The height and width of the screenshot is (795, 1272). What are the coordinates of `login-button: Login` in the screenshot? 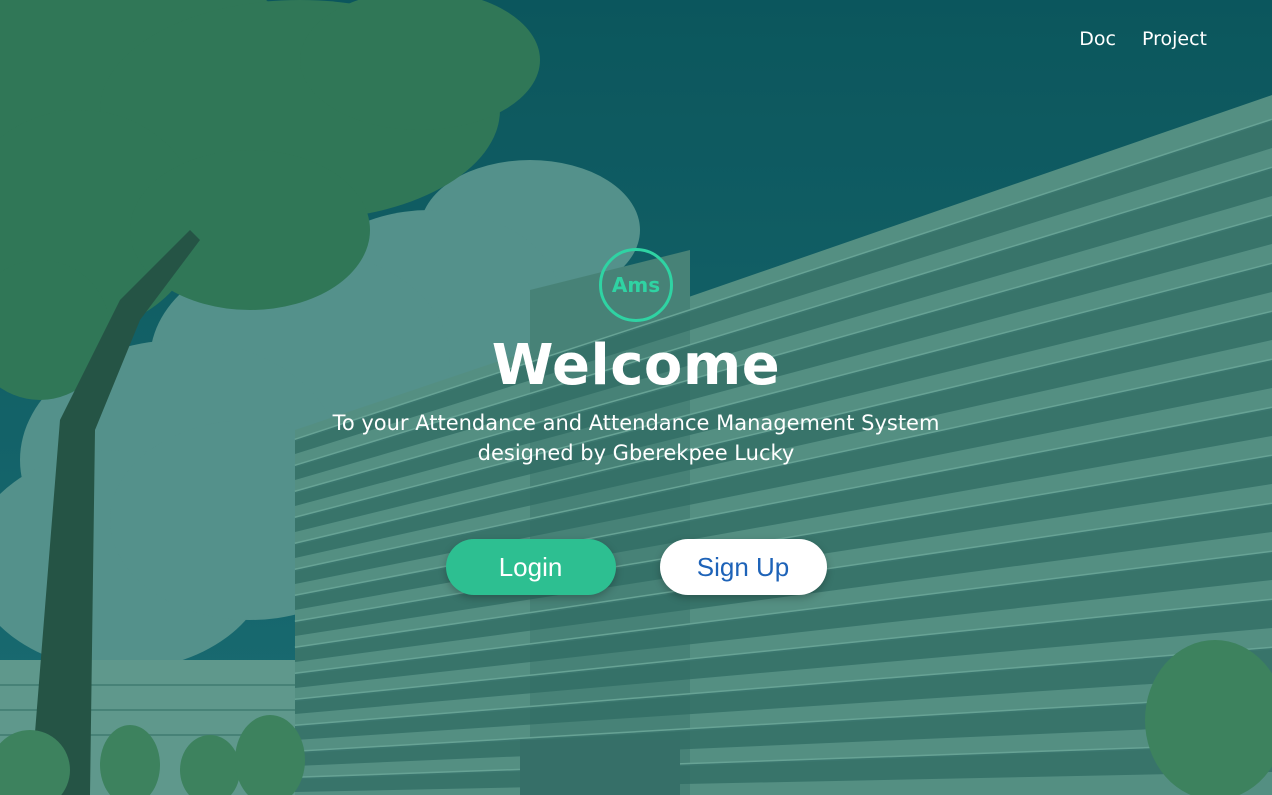 It's located at (530, 567).